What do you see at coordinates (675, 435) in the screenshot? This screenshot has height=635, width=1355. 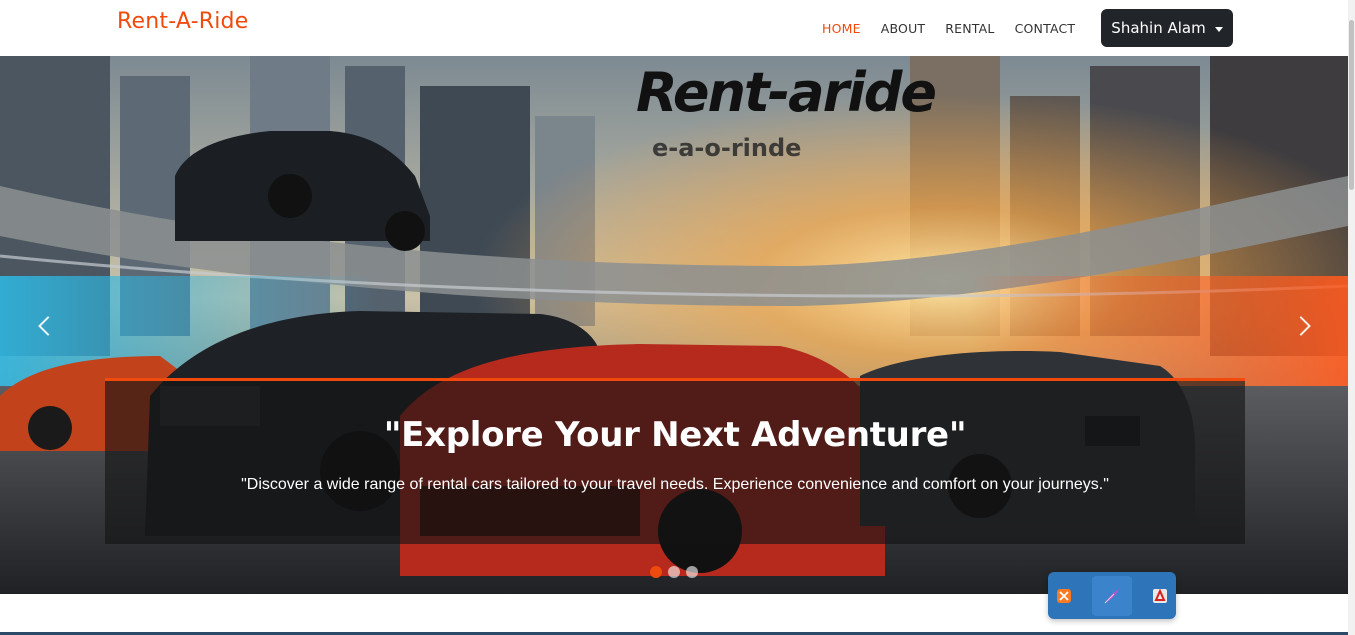 I see `caption-title: "Explore Your Next Adventure"` at bounding box center [675, 435].